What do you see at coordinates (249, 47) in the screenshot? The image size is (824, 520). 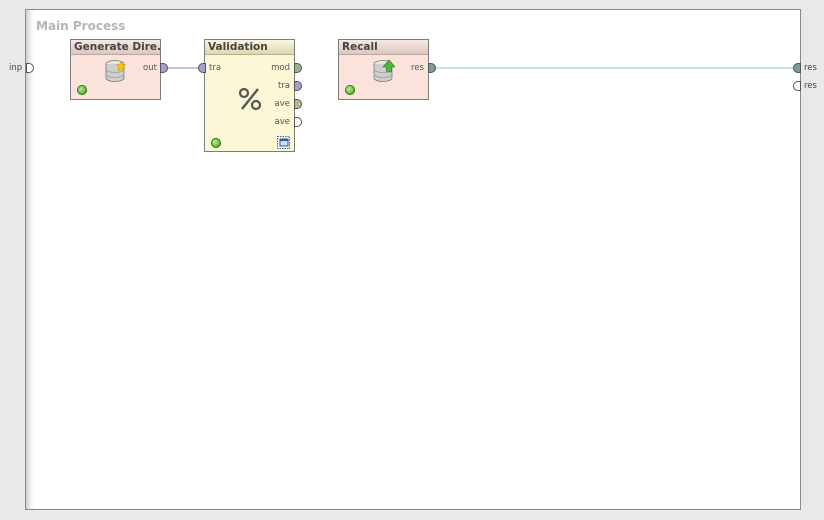 I see `operator-title: Validation` at bounding box center [249, 47].